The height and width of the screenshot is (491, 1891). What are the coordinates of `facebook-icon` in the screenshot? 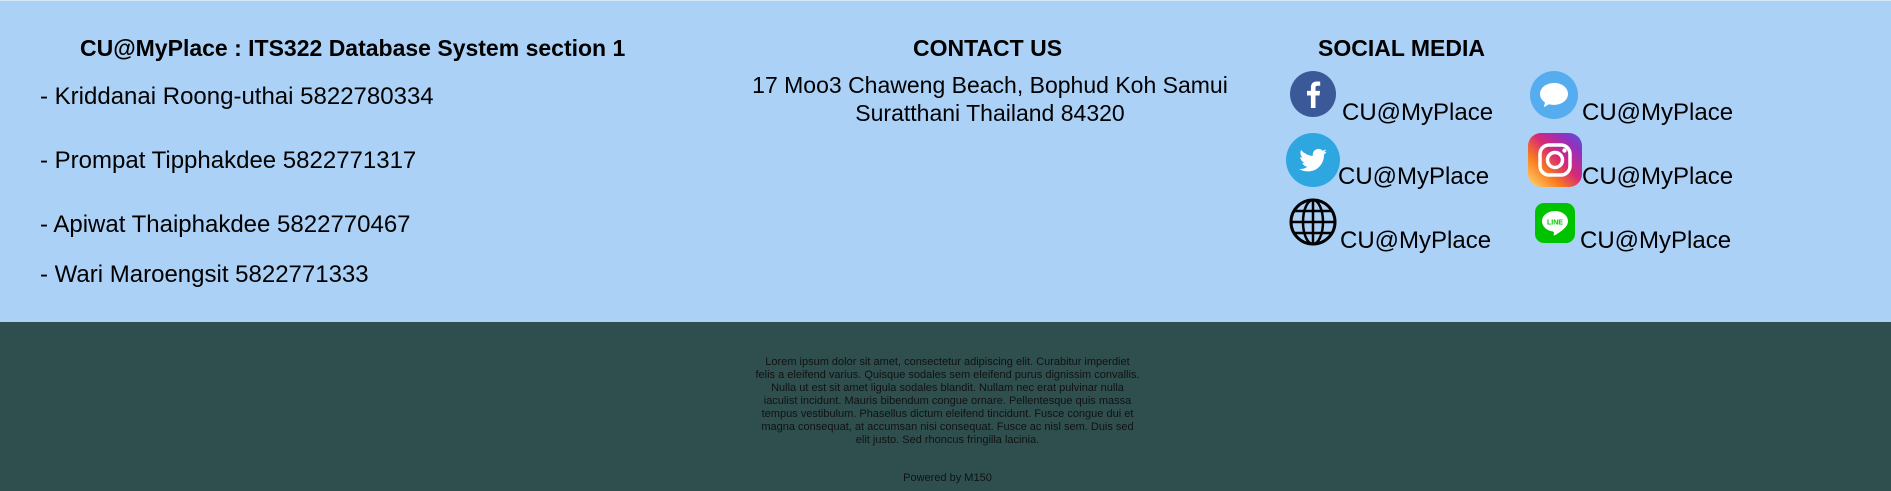 It's located at (1313, 94).